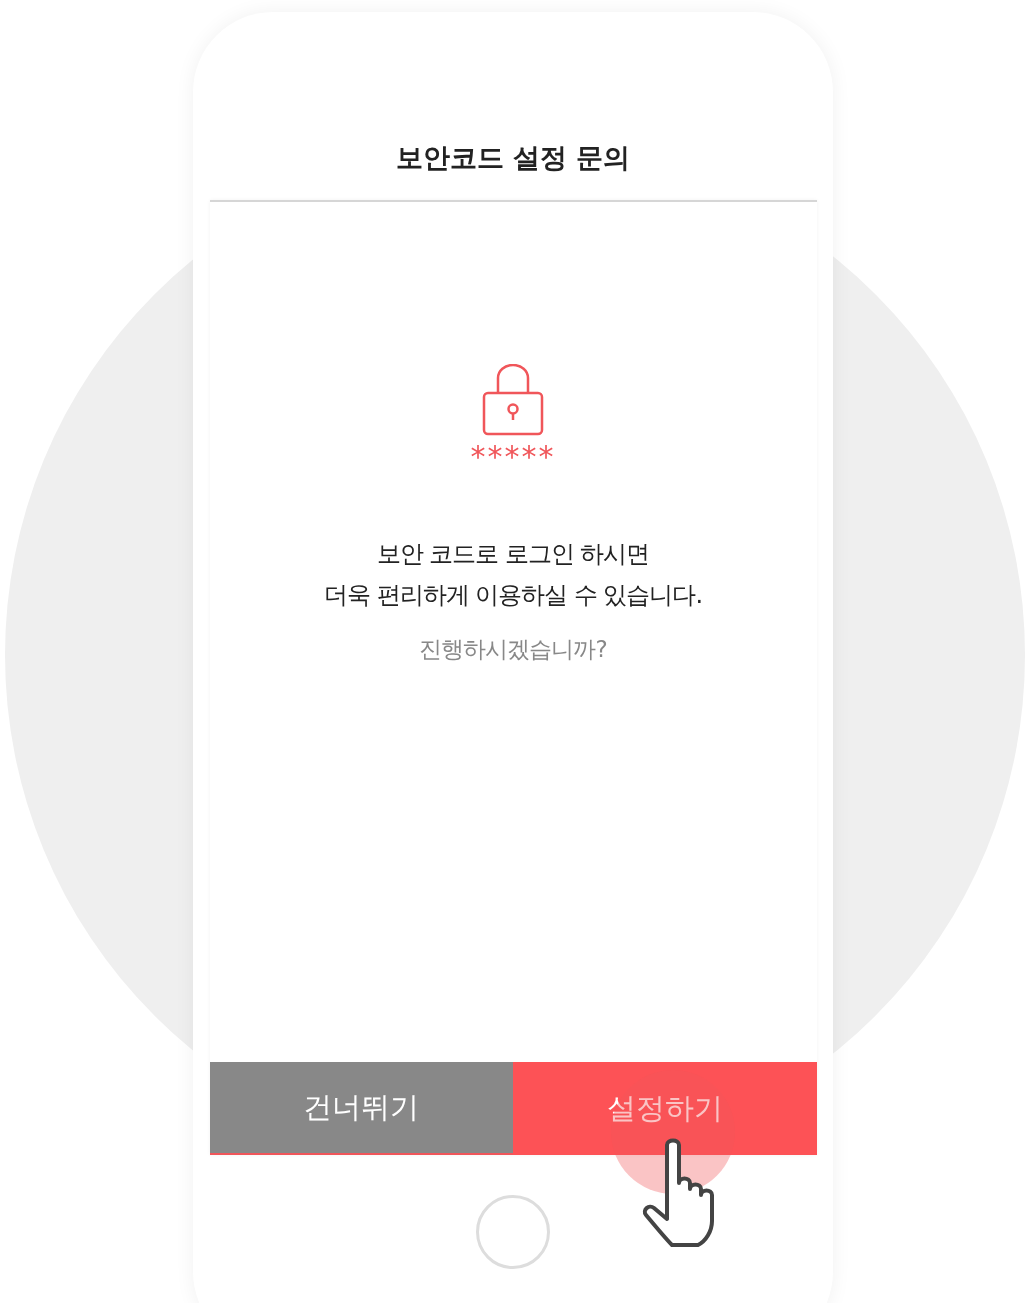 The height and width of the screenshot is (1303, 1026). What do you see at coordinates (513, 595) in the screenshot?
I see `message-text: 더욱 편리하게 이용하실 수 있습니다.` at bounding box center [513, 595].